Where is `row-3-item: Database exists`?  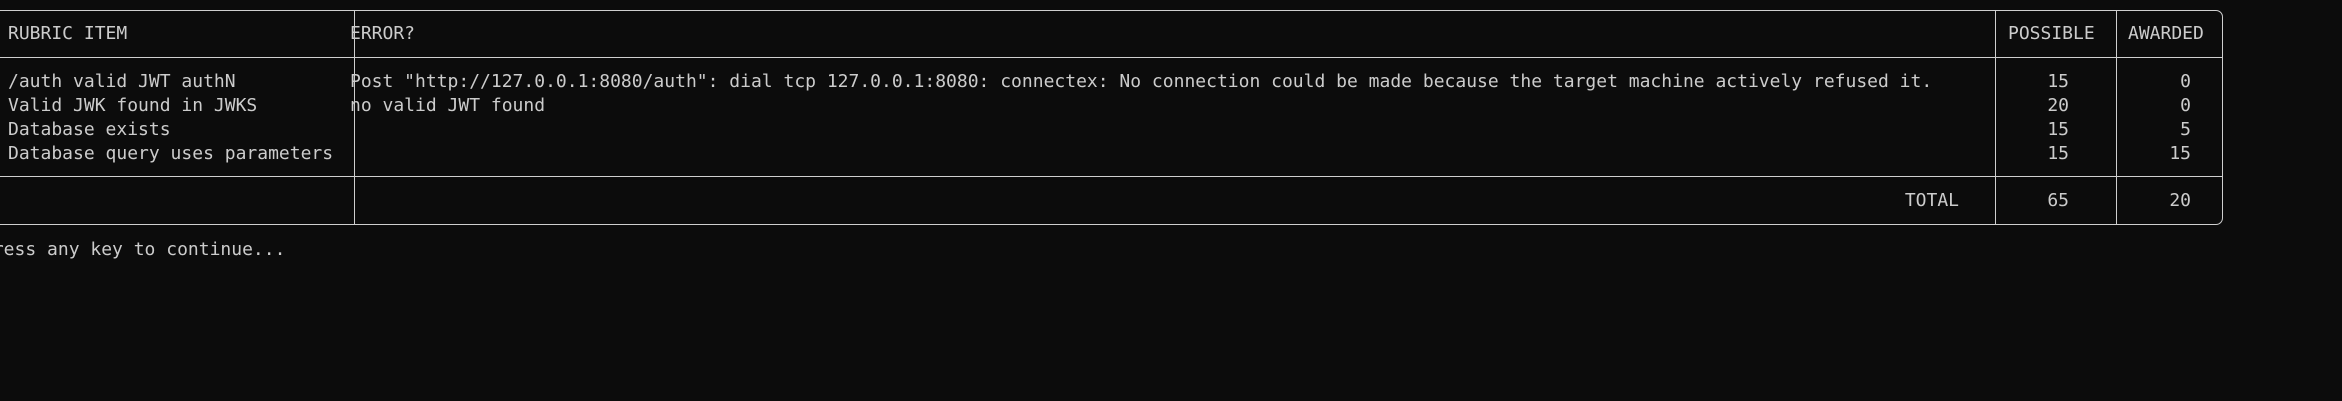
row-3-item: Database exists is located at coordinates (89, 129).